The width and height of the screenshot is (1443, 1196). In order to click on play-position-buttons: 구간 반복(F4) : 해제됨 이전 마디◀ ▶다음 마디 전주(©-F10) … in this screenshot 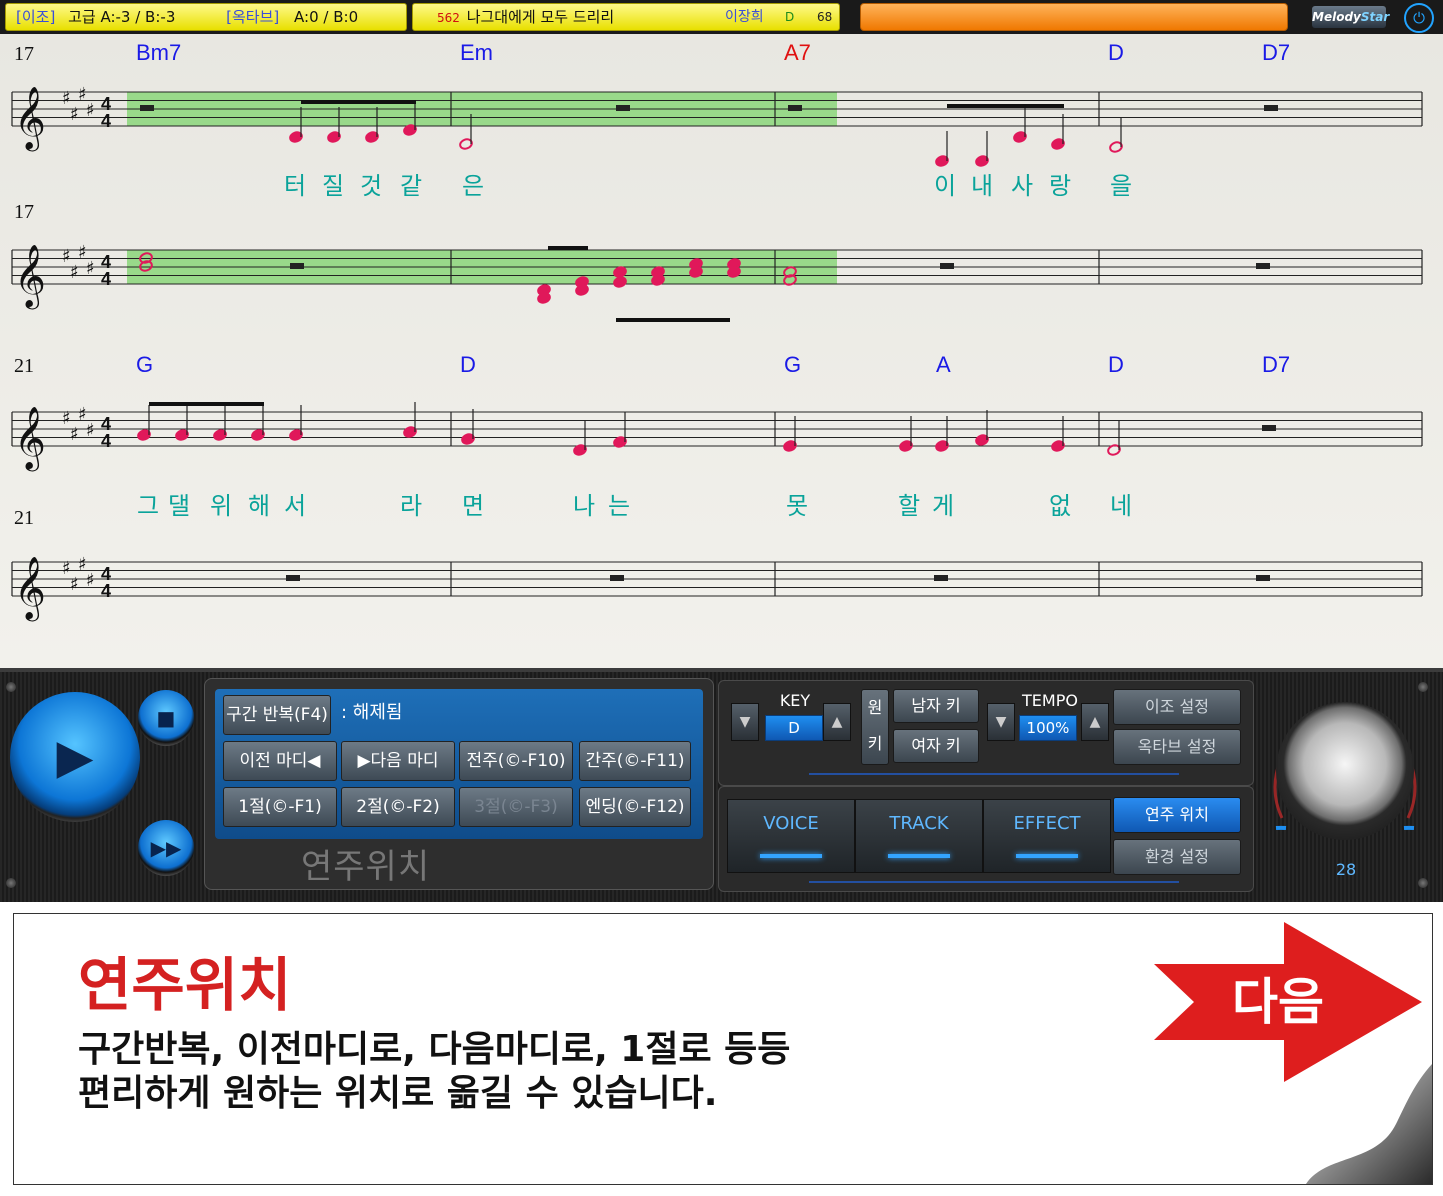, I will do `click(459, 764)`.